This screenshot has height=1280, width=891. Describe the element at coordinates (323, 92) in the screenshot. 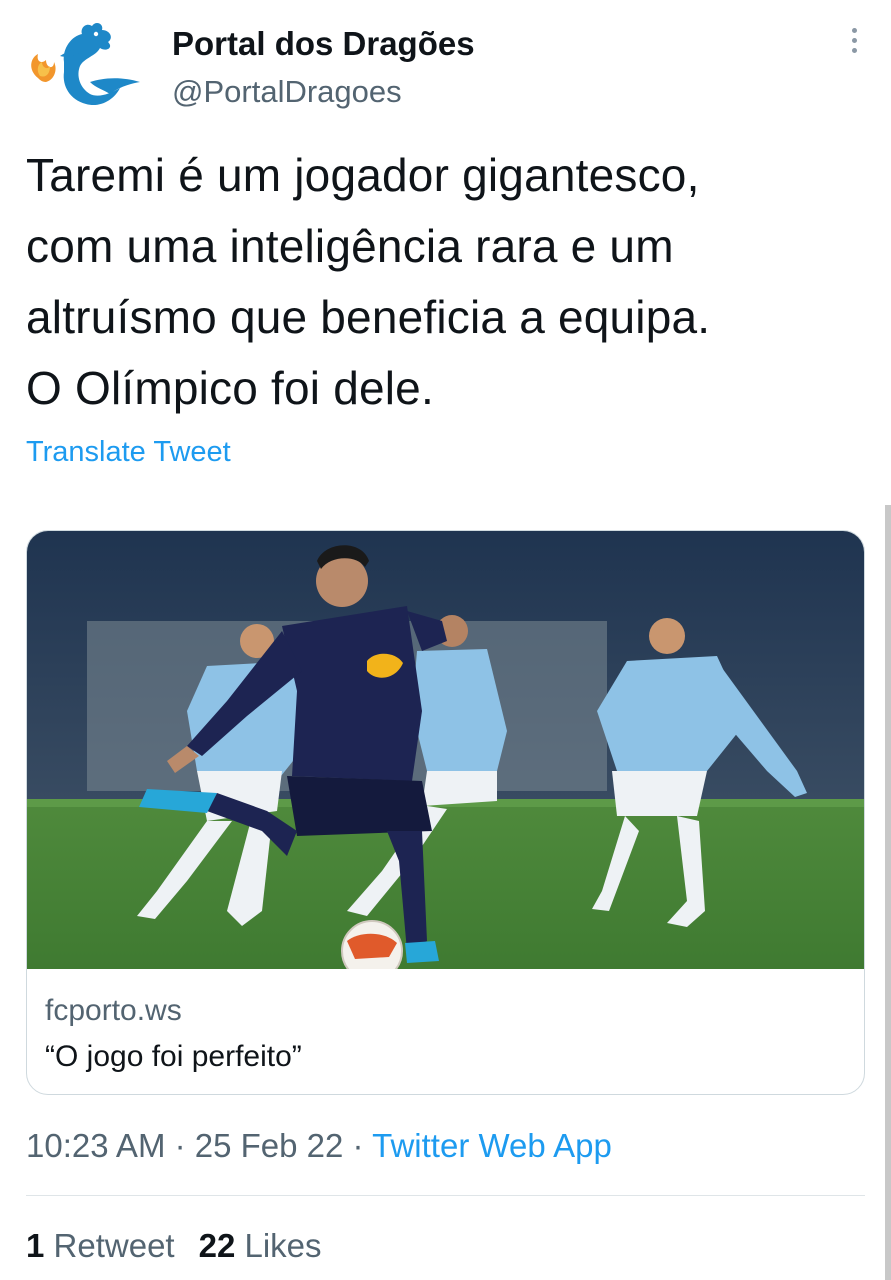

I see `author-handle: @PortalDragoes` at that location.